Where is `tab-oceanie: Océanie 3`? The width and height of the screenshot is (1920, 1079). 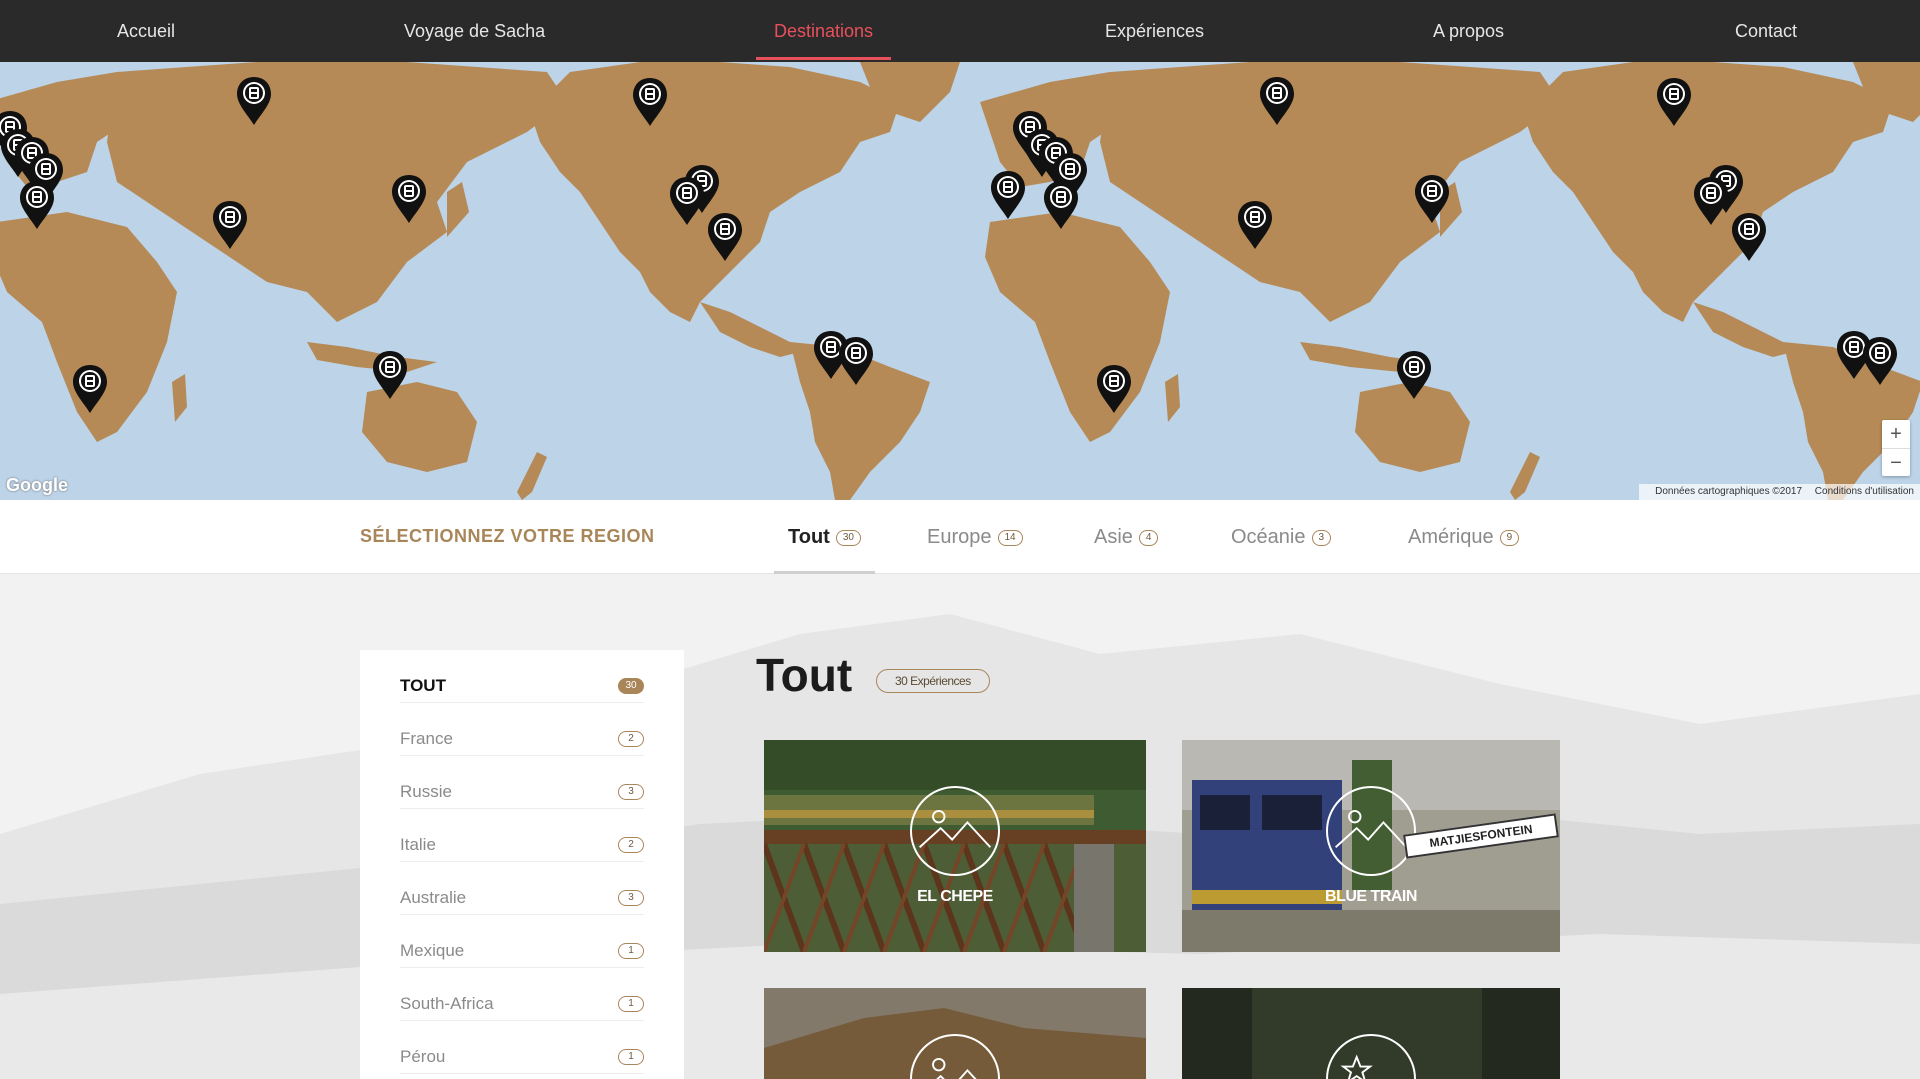
tab-oceanie: Océanie 3 is located at coordinates (1281, 537).